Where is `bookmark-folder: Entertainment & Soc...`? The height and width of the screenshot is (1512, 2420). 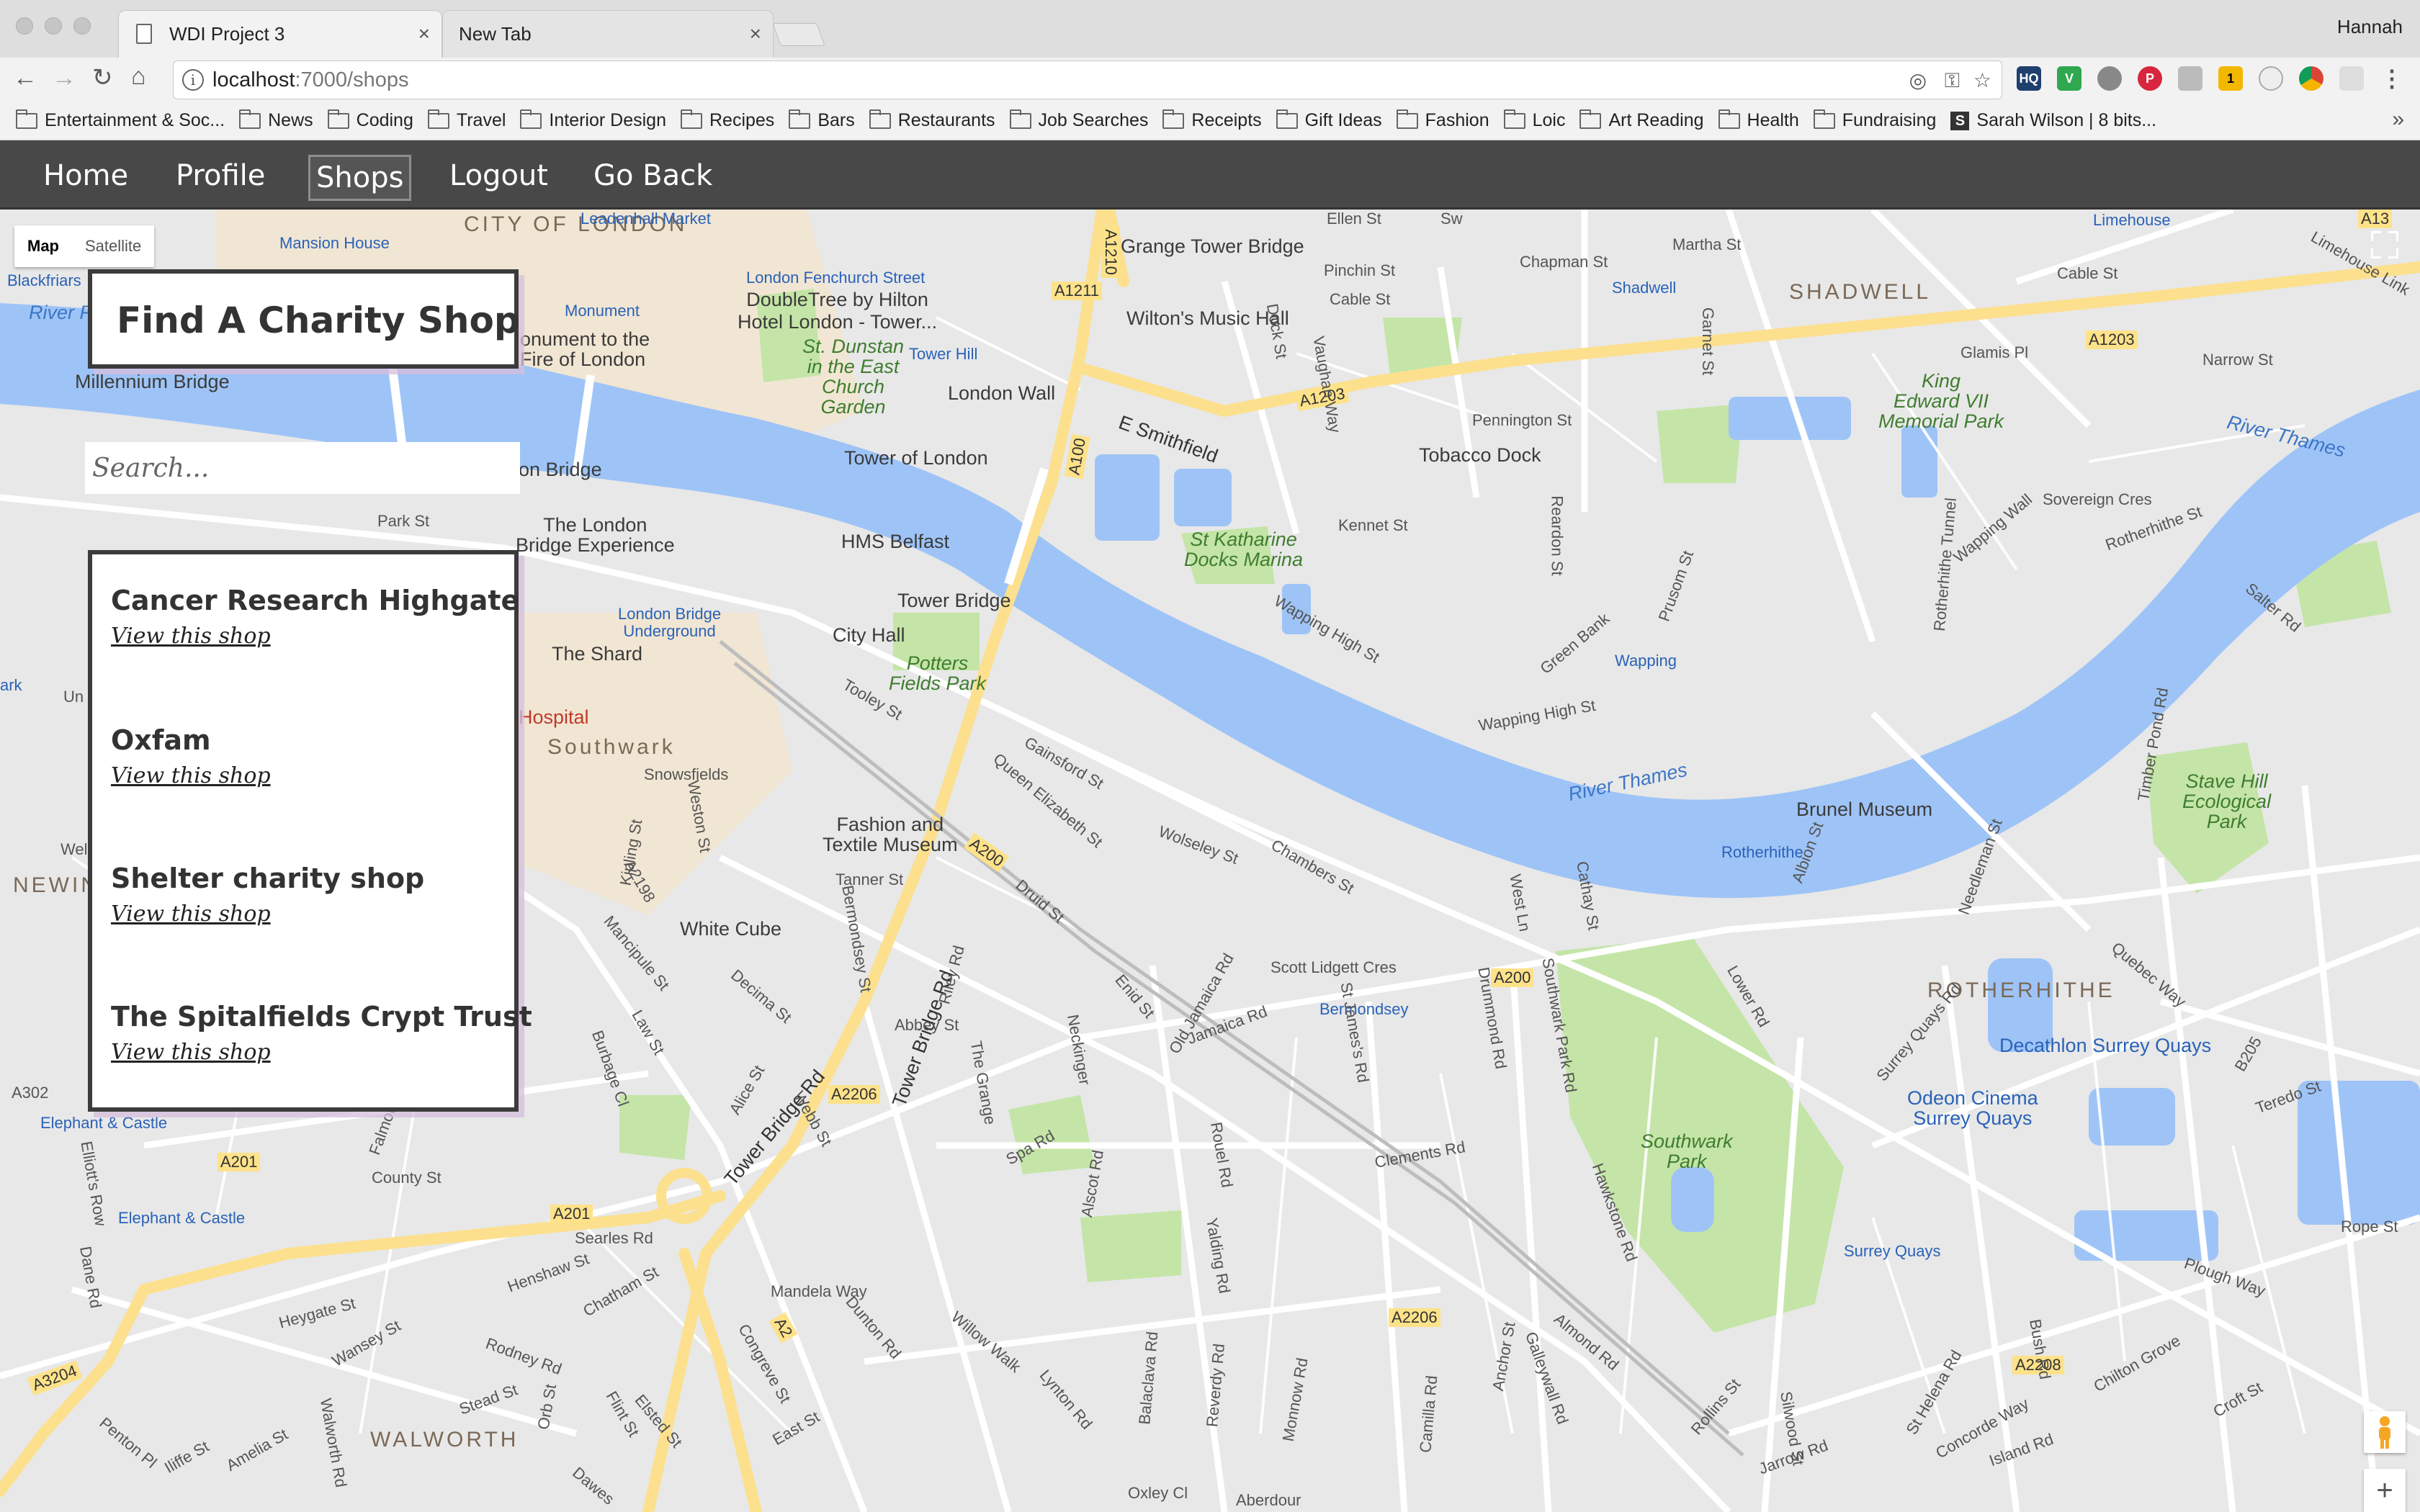 bookmark-folder: Entertainment & Soc... is located at coordinates (121, 120).